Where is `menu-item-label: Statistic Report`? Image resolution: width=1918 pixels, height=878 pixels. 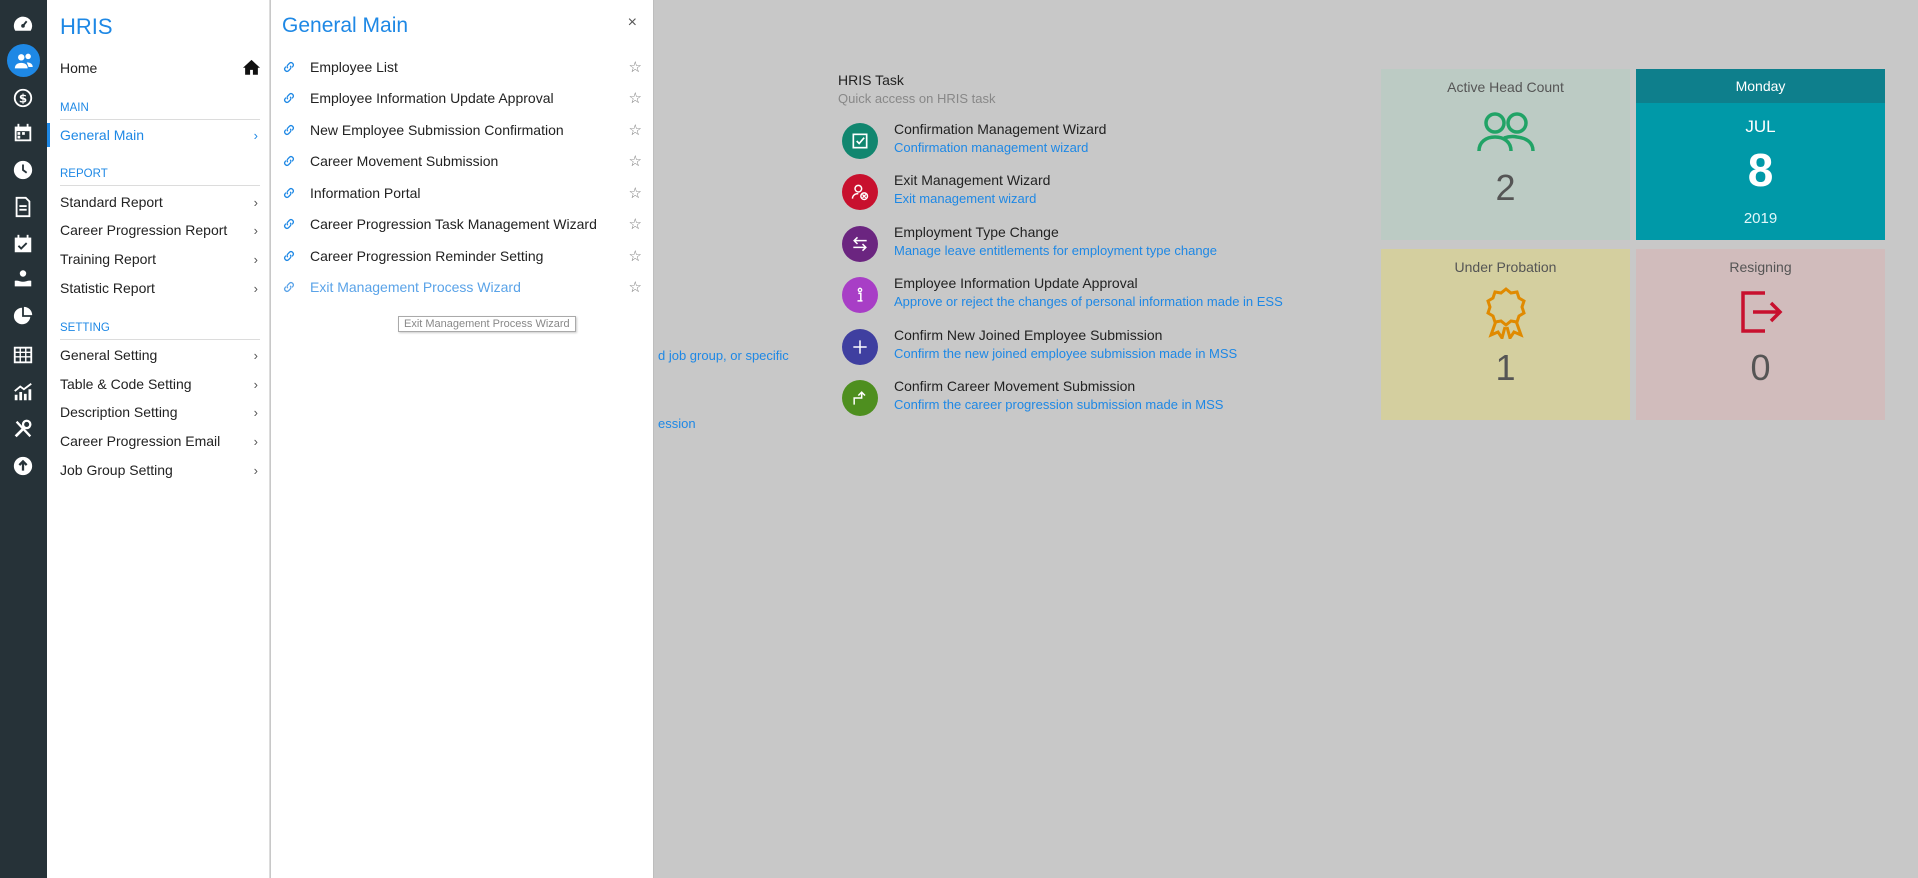
menu-item-label: Statistic Report is located at coordinates (107, 288).